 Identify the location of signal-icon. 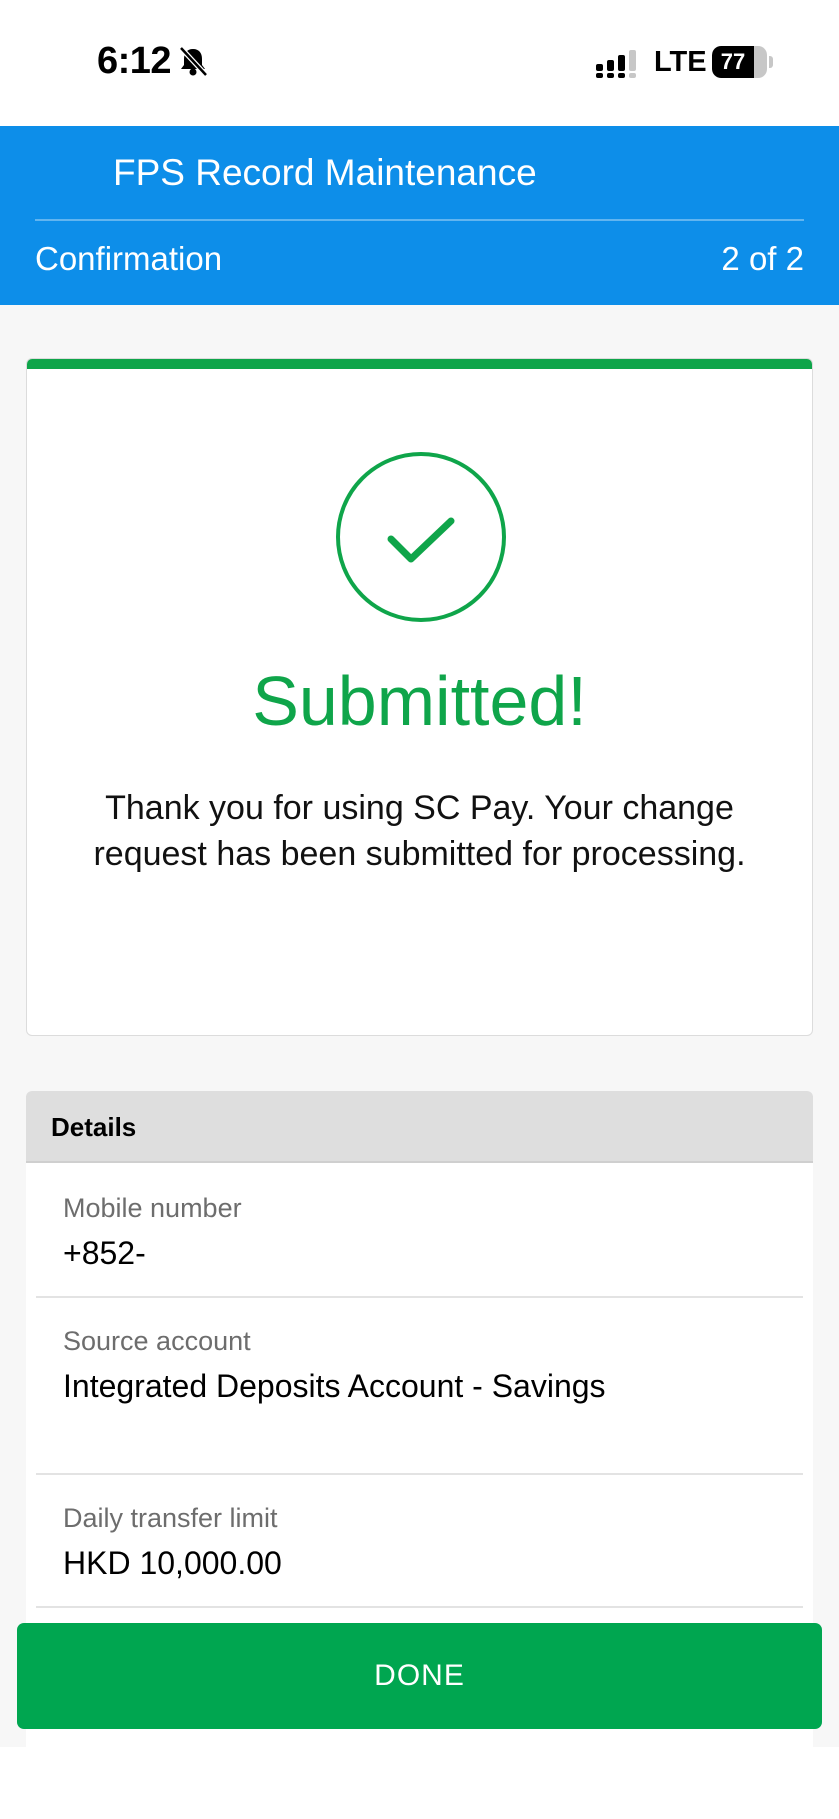
(616, 64).